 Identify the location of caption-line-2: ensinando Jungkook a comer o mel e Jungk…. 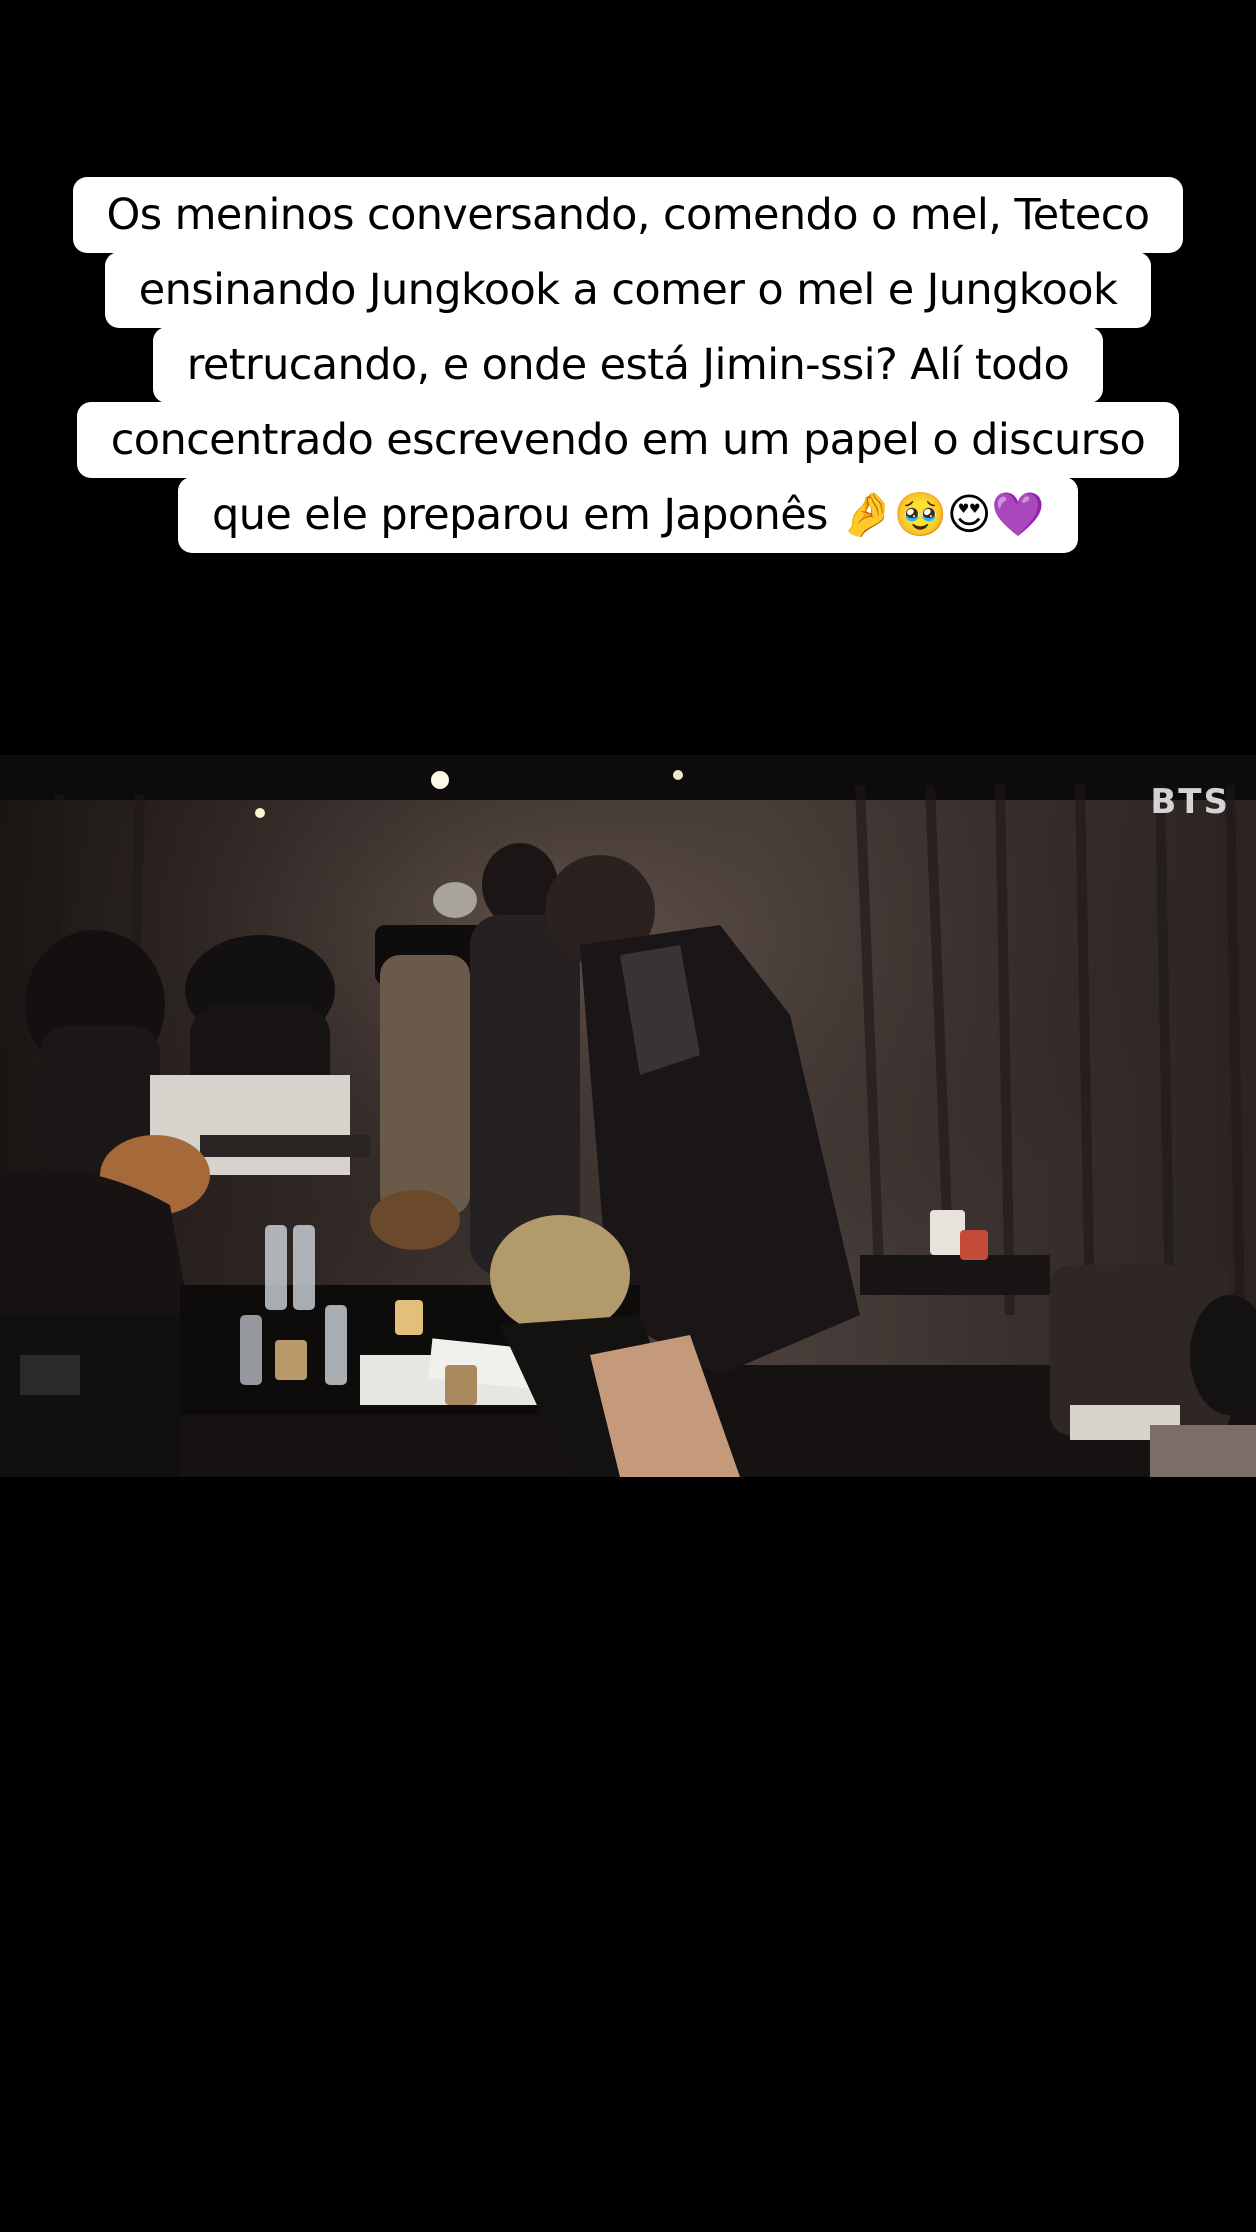
(628, 290).